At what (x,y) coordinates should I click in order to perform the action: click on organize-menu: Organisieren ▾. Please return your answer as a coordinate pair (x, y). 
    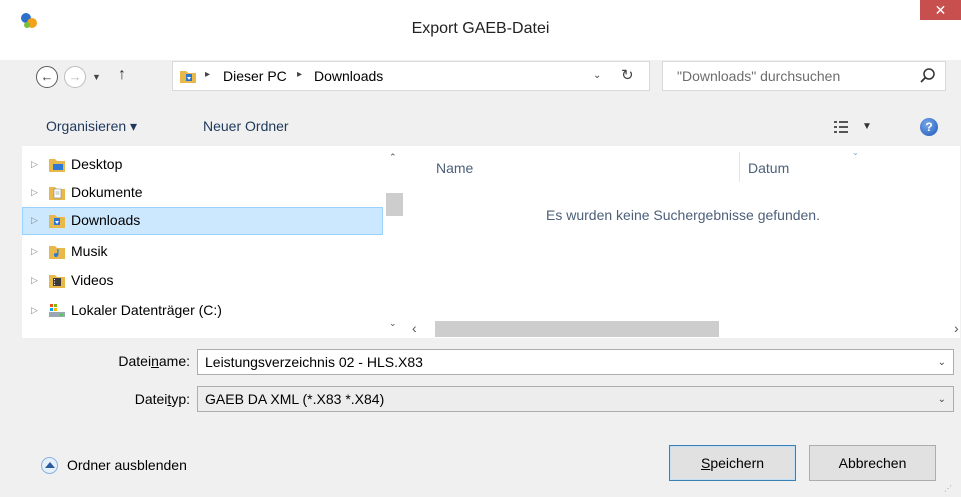
    Looking at the image, I should click on (91, 126).